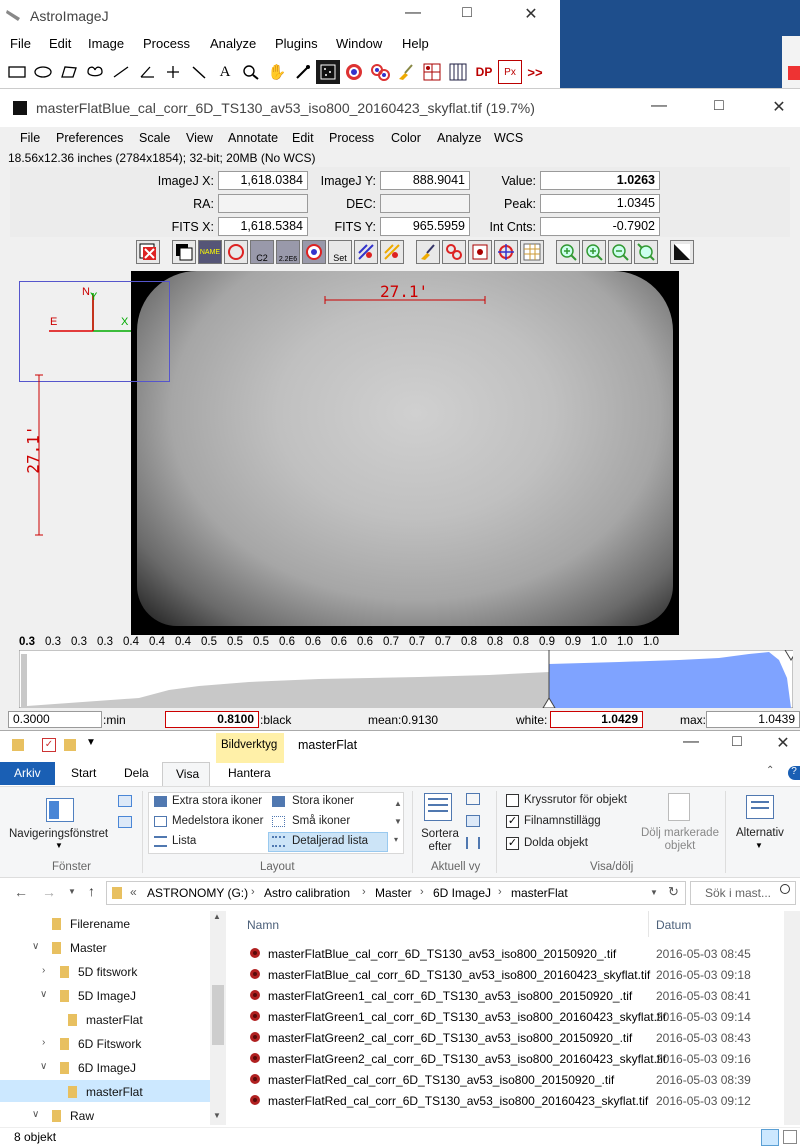 This screenshot has width=800, height=1148. I want to click on menu-help: Help, so click(415, 43).